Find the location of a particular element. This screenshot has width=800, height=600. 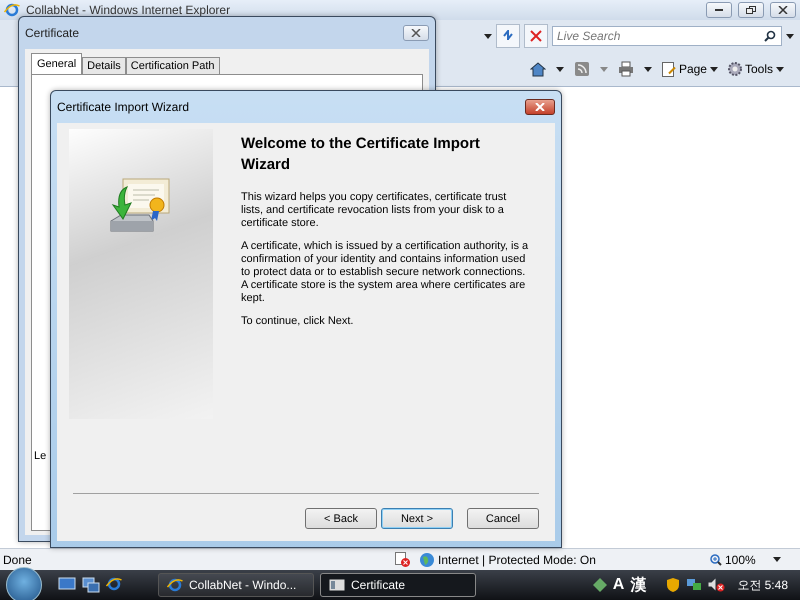

stop-button is located at coordinates (536, 36).